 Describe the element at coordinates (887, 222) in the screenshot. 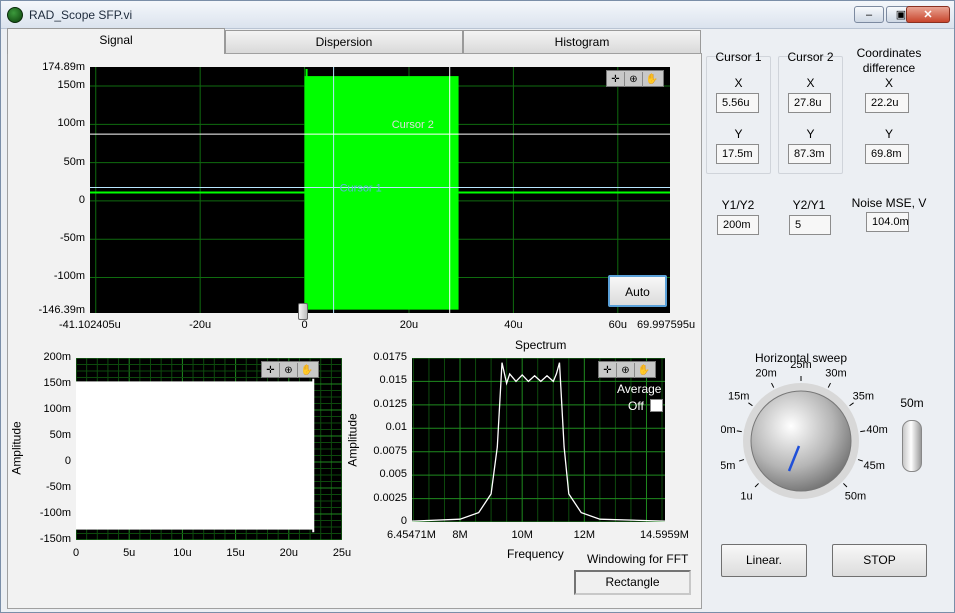

I see `noise-mse-value: 104.0m` at that location.